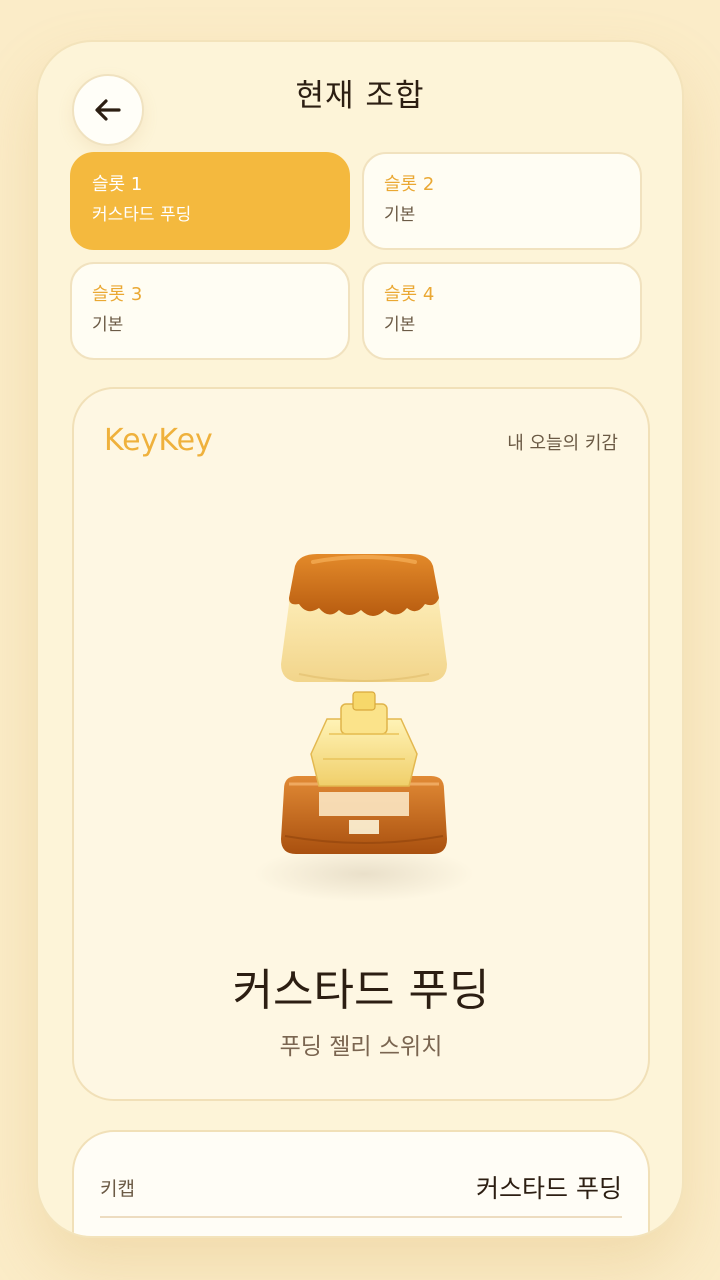 This screenshot has width=720, height=1280. What do you see at coordinates (549, 1188) in the screenshot?
I see `keycap-value: 커스타드 푸딩` at bounding box center [549, 1188].